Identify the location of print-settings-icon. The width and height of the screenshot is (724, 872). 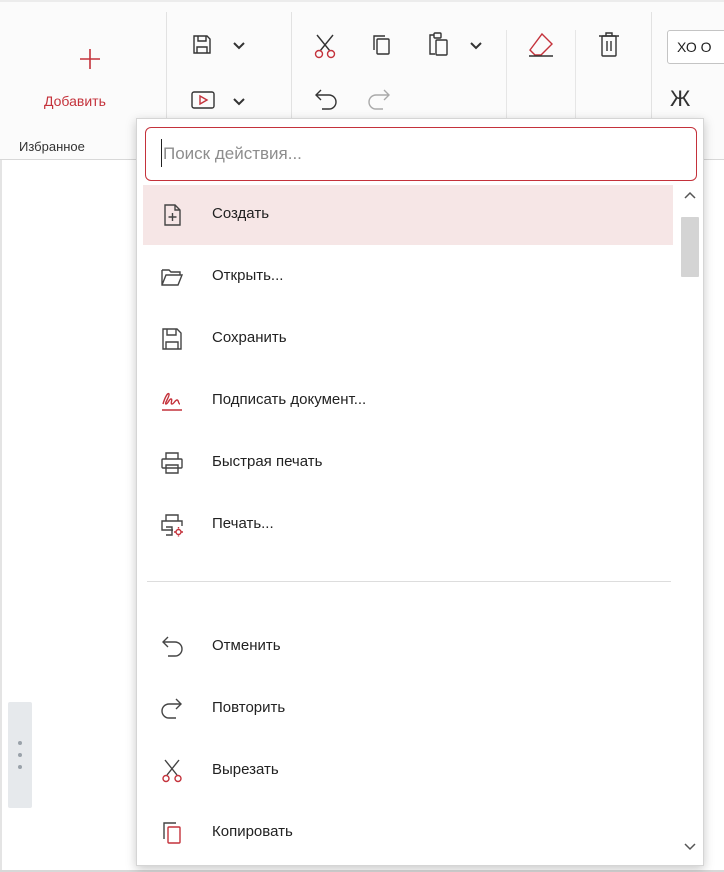
(172, 525).